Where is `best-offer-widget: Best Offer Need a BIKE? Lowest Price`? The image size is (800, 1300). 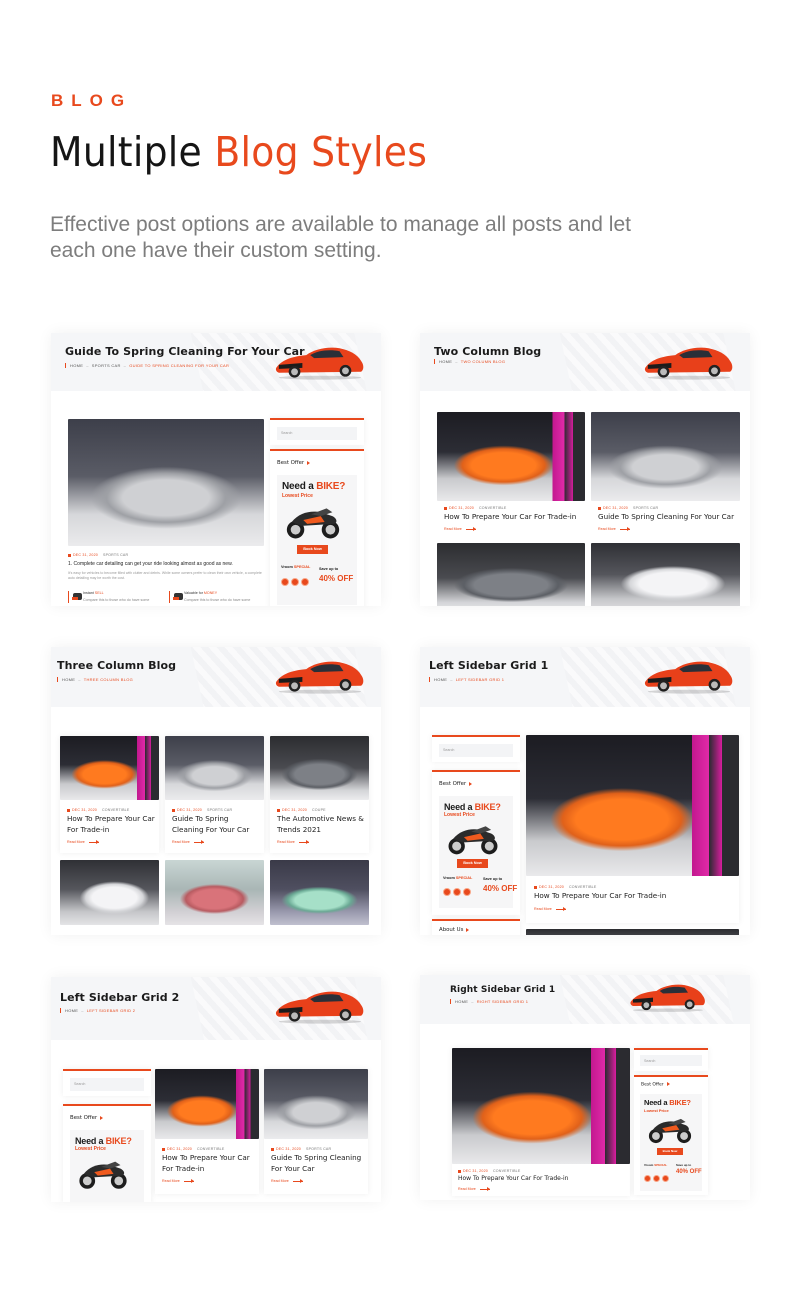
best-offer-widget: Best Offer Need a BIKE? Lowest Price is located at coordinates (107, 1153).